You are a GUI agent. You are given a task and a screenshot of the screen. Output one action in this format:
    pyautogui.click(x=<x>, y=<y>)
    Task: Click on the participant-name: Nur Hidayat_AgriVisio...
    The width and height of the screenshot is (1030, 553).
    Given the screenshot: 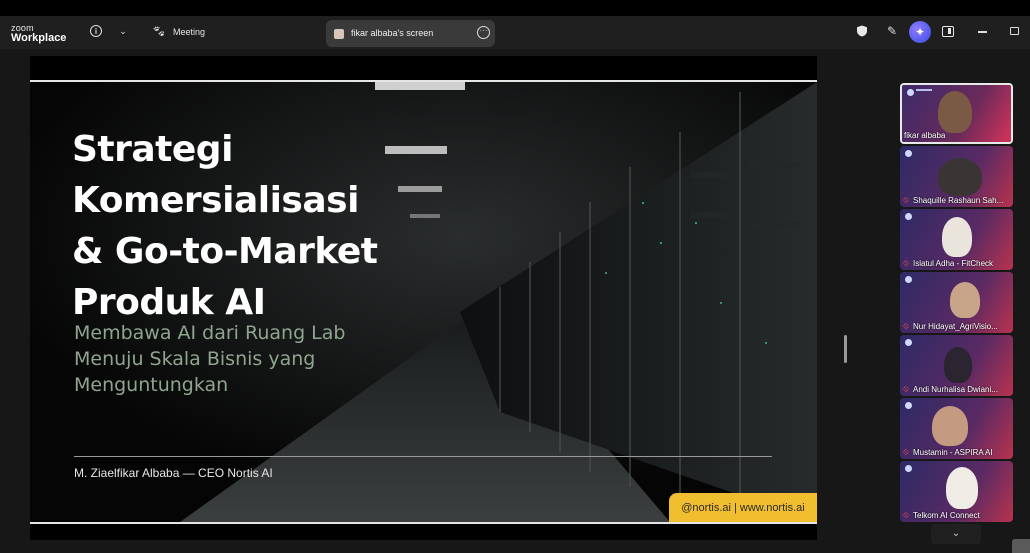 What is the action you would take?
    pyautogui.click(x=955, y=326)
    